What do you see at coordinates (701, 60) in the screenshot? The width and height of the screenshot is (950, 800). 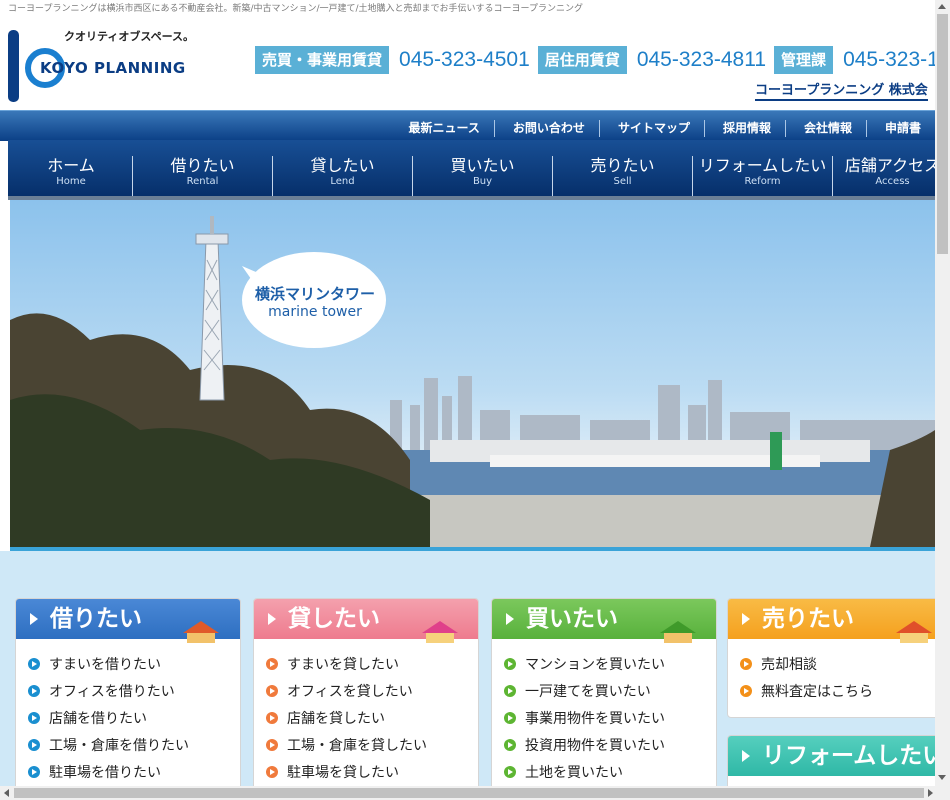 I see `contact-phone-residential: 045-323-4811` at bounding box center [701, 60].